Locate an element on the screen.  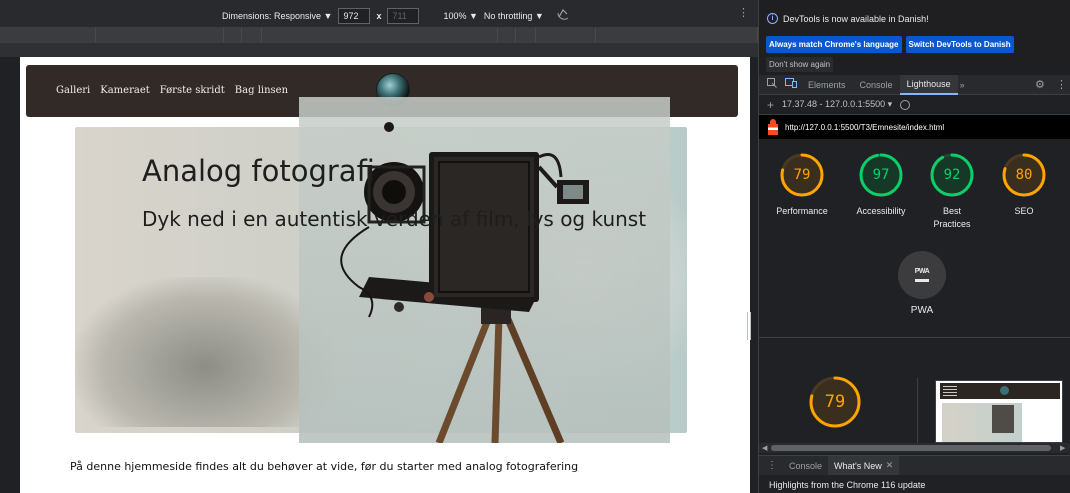
devtools-menu-icon: ⋮ is located at coordinates (1061, 84).